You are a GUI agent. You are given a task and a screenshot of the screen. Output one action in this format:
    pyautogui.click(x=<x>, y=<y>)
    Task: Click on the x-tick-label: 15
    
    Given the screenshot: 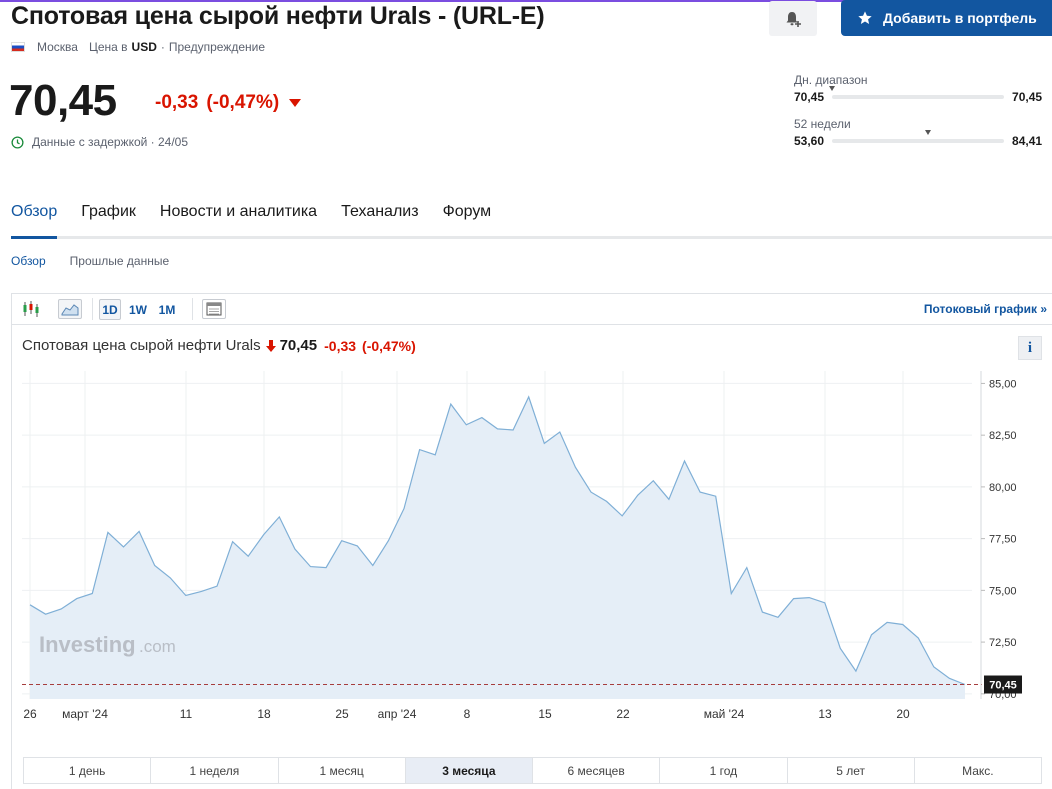 What is the action you would take?
    pyautogui.click(x=545, y=714)
    